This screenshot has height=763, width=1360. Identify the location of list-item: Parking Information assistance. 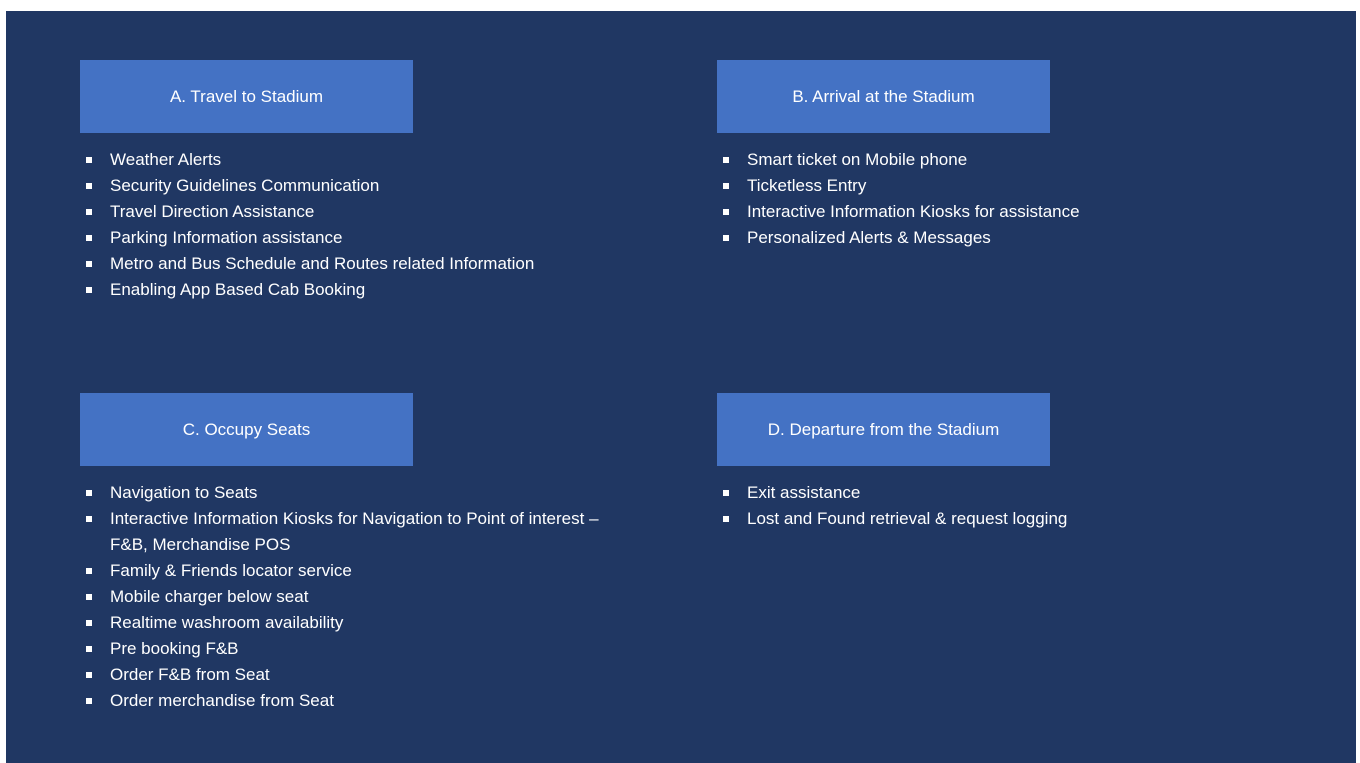
(310, 238).